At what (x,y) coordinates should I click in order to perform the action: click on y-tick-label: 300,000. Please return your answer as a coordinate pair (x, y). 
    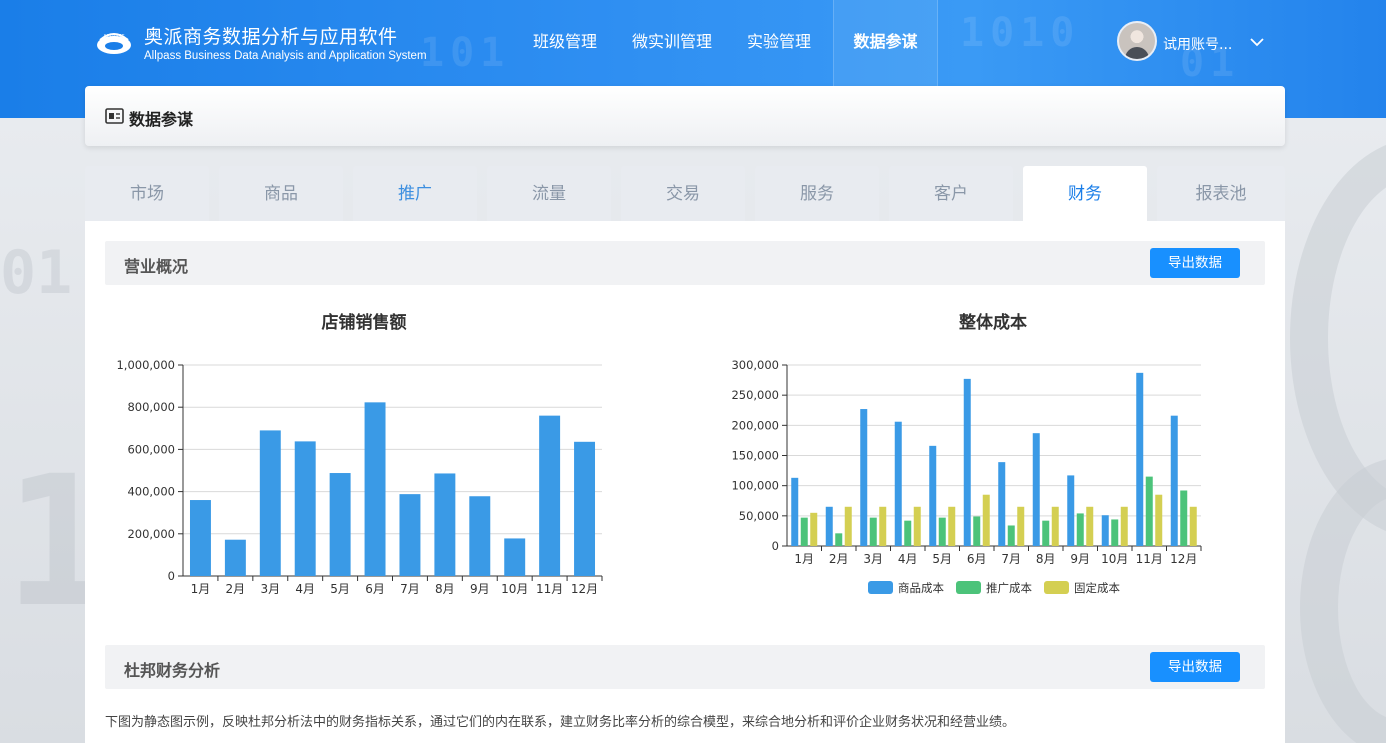
    Looking at the image, I should click on (755, 365).